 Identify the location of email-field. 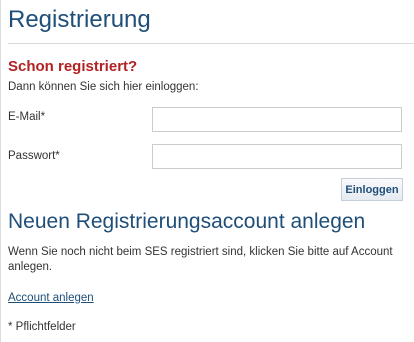
(277, 119).